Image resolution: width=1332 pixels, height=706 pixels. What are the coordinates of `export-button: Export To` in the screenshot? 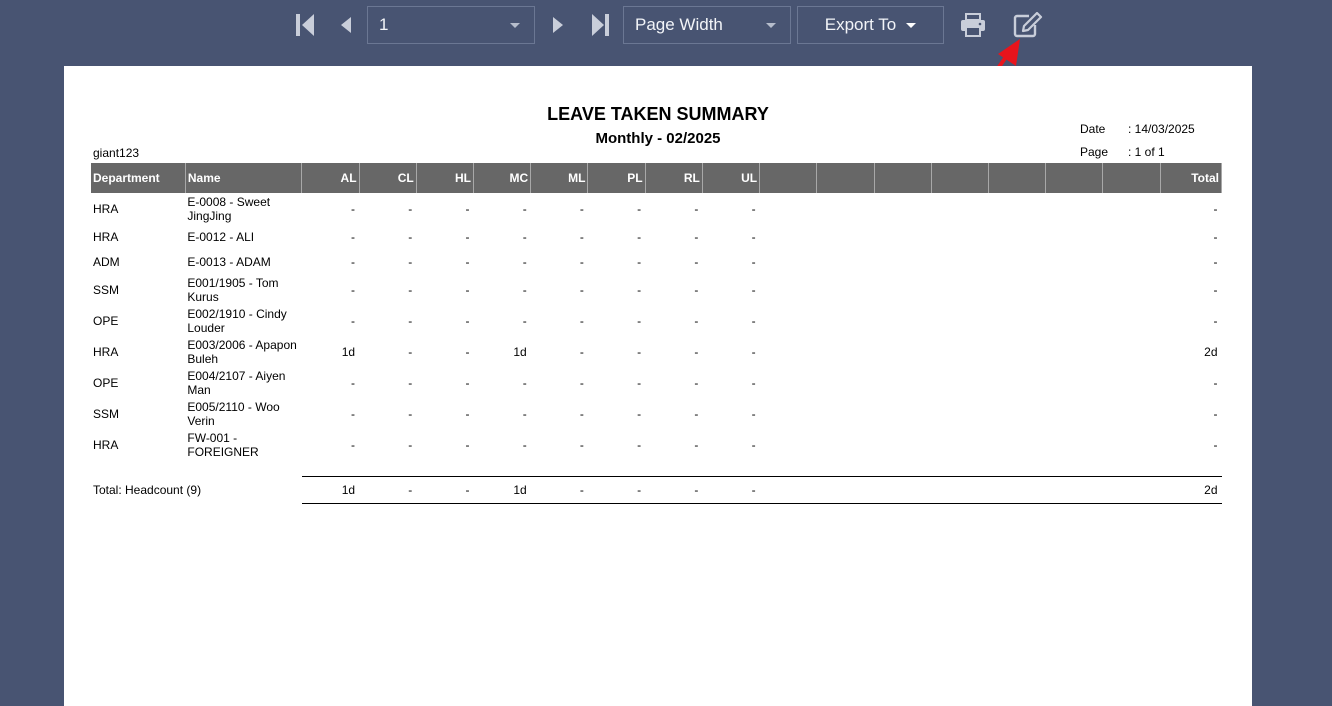 It's located at (870, 25).